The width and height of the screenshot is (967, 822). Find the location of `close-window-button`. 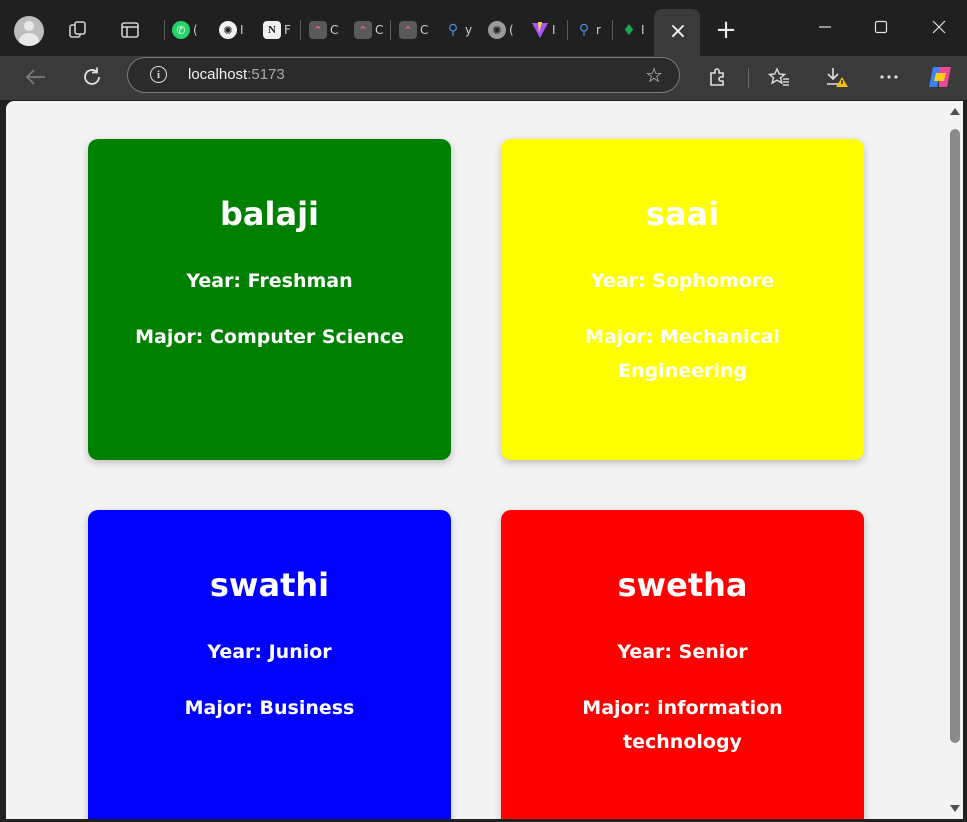

close-window-button is located at coordinates (939, 27).